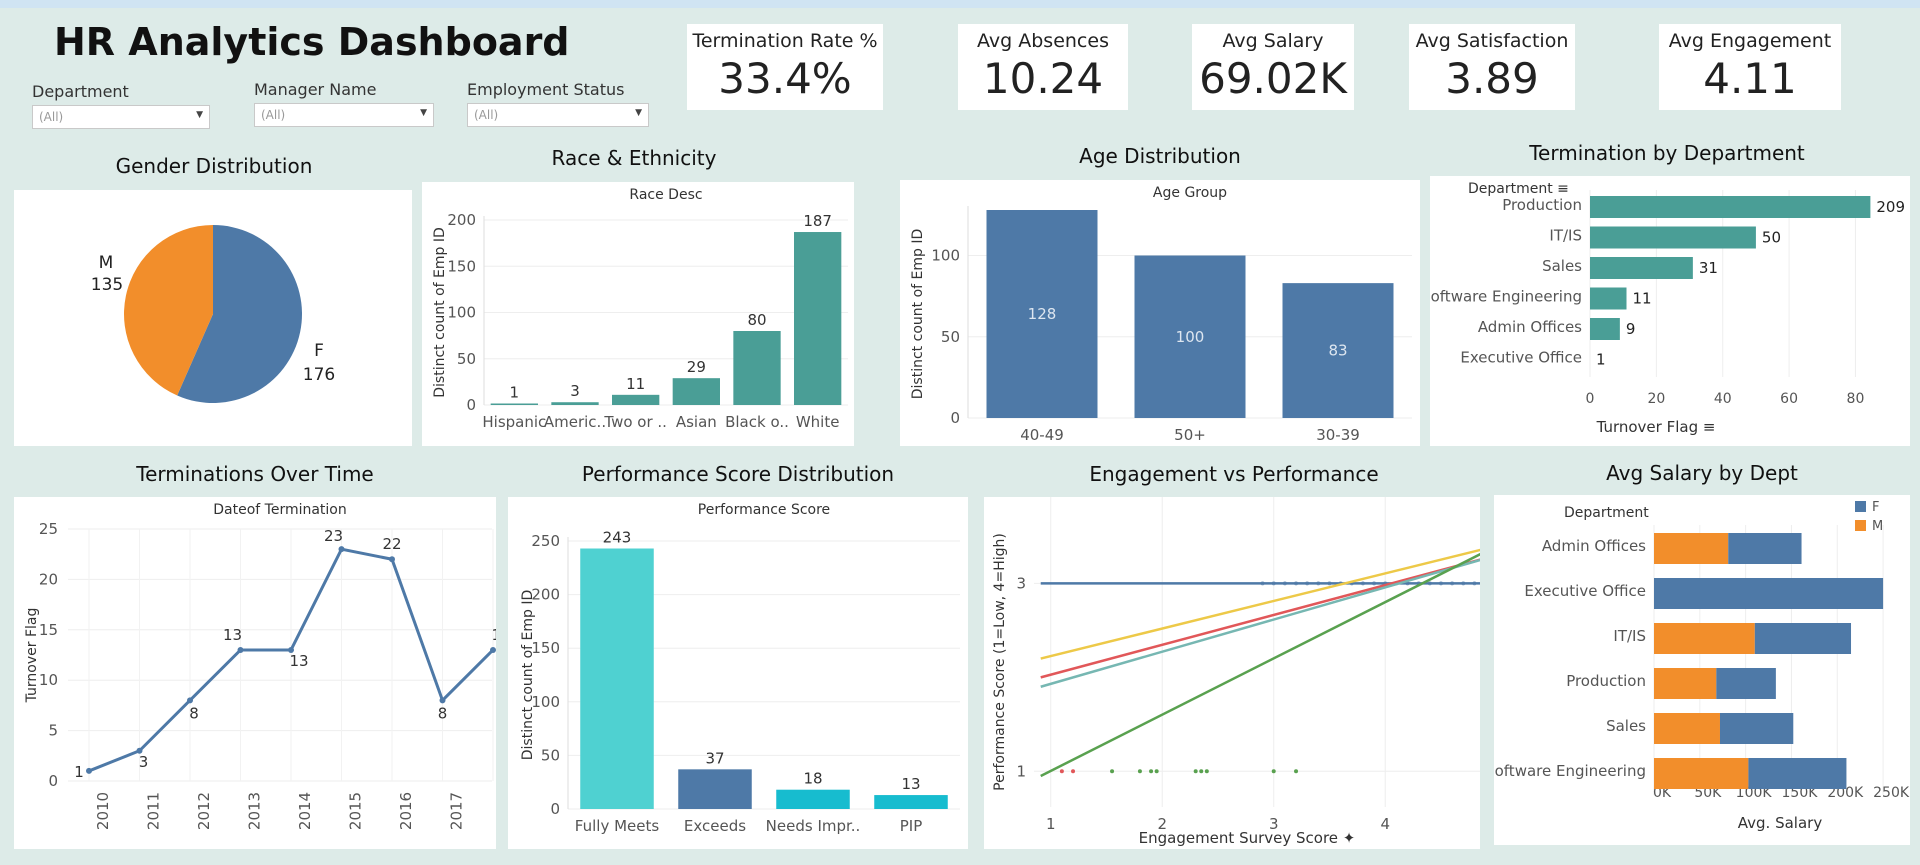 This screenshot has height=865, width=1920. What do you see at coordinates (1021, 771) in the screenshot?
I see `y-tick-label: 1` at bounding box center [1021, 771].